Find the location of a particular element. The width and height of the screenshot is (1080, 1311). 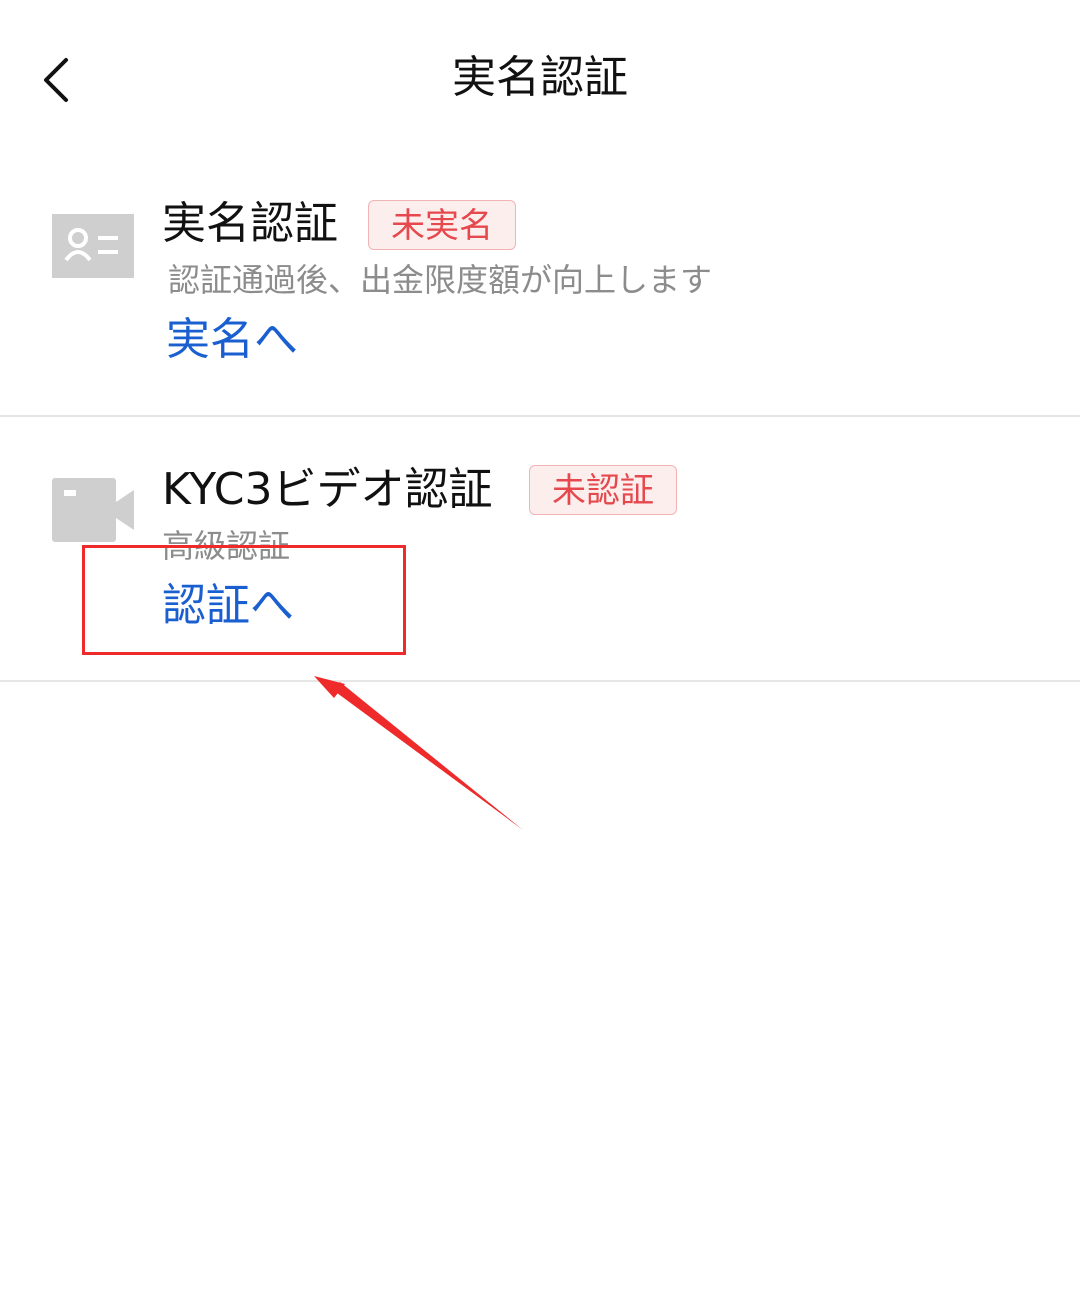

page-title: 実名認証 is located at coordinates (540, 77).